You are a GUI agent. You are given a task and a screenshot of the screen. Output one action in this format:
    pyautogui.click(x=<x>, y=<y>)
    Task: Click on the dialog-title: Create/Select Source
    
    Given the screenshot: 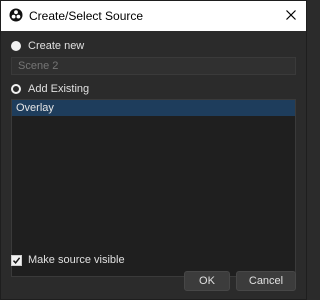 What is the action you would take?
    pyautogui.click(x=86, y=16)
    